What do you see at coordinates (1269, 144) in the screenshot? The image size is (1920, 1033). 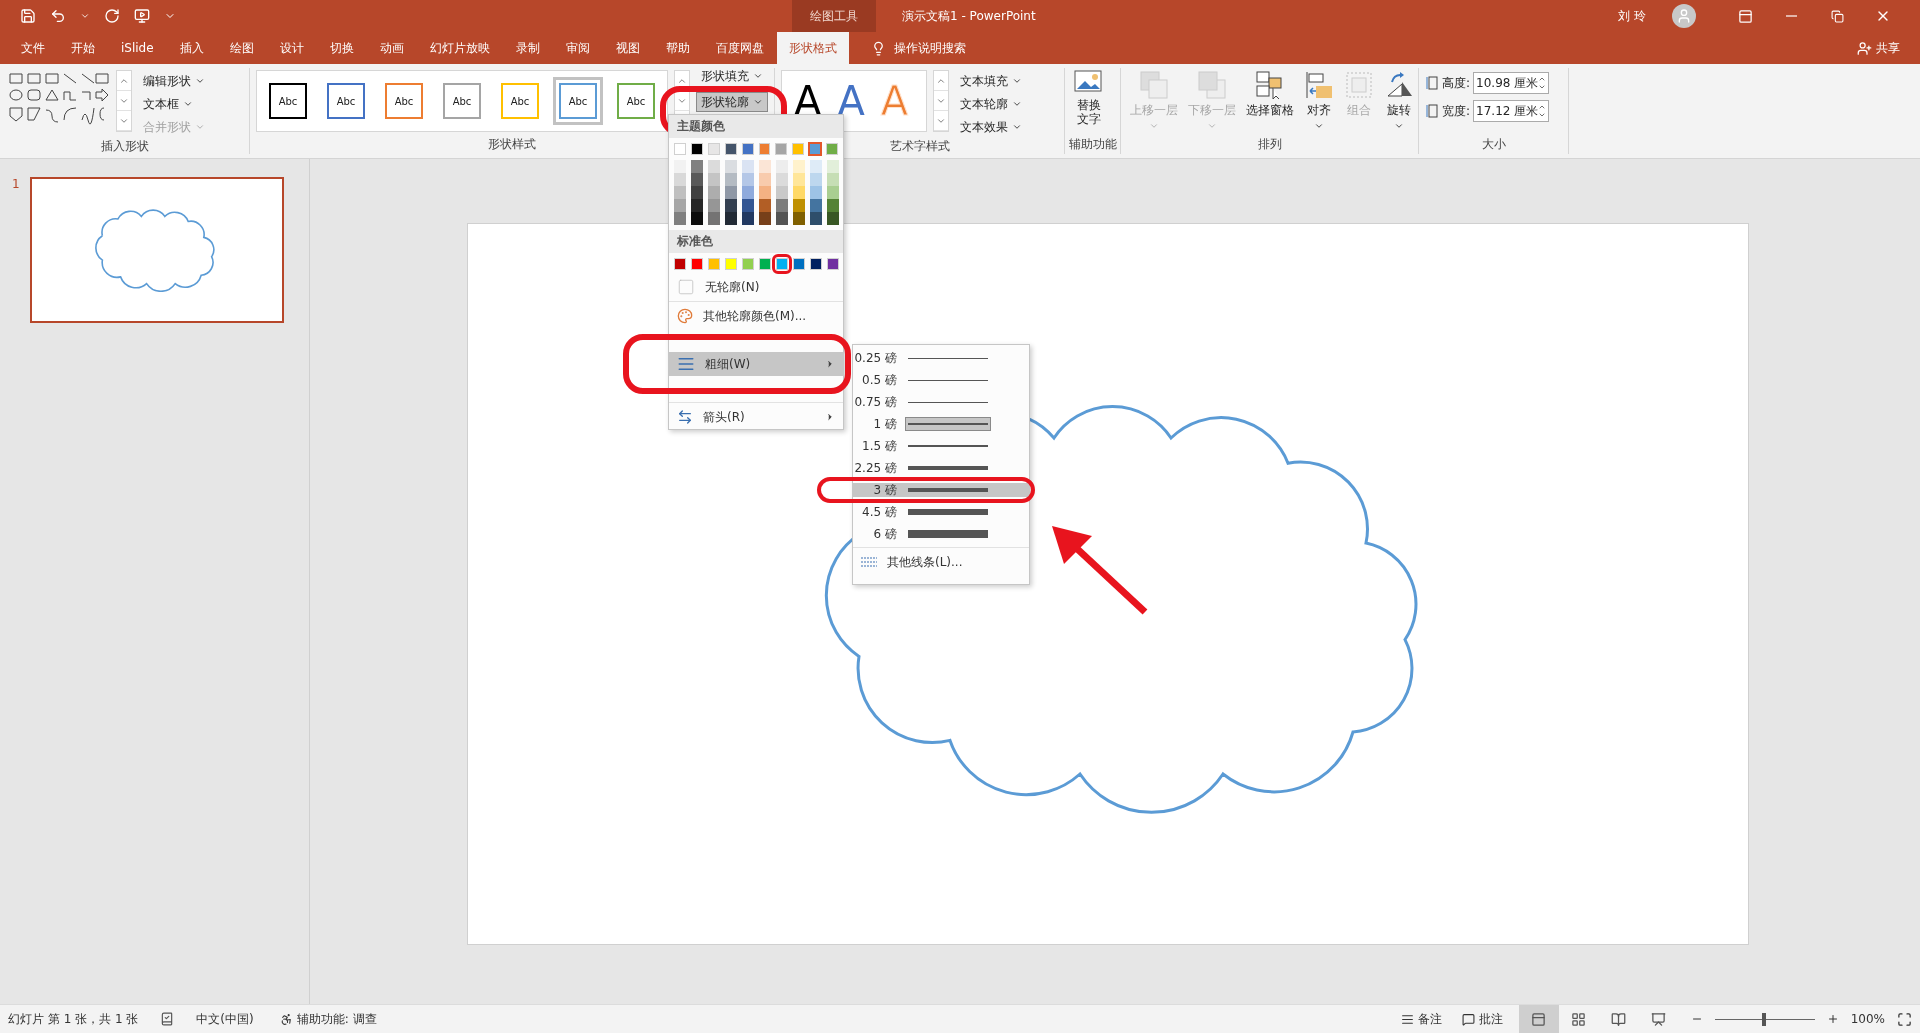 I see `group-label: 排列` at bounding box center [1269, 144].